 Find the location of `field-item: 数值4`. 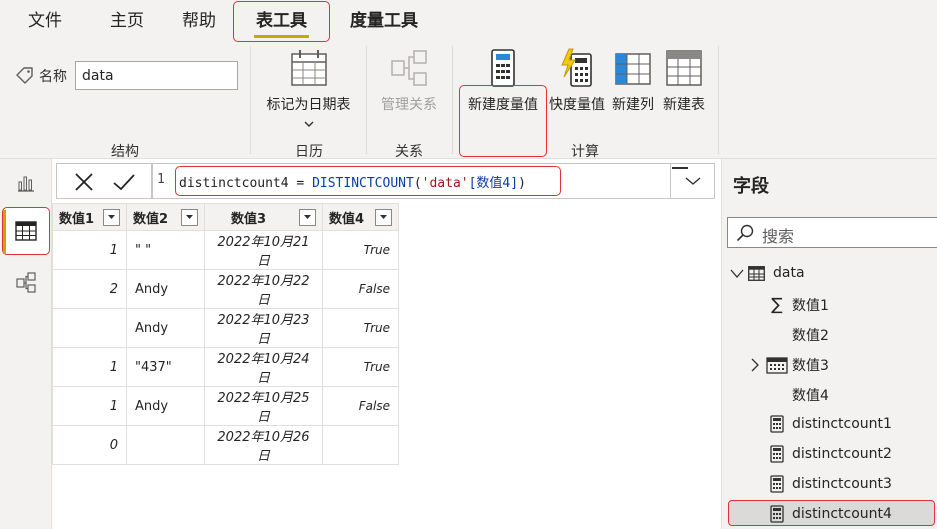

field-item: 数值4 is located at coordinates (797, 395).